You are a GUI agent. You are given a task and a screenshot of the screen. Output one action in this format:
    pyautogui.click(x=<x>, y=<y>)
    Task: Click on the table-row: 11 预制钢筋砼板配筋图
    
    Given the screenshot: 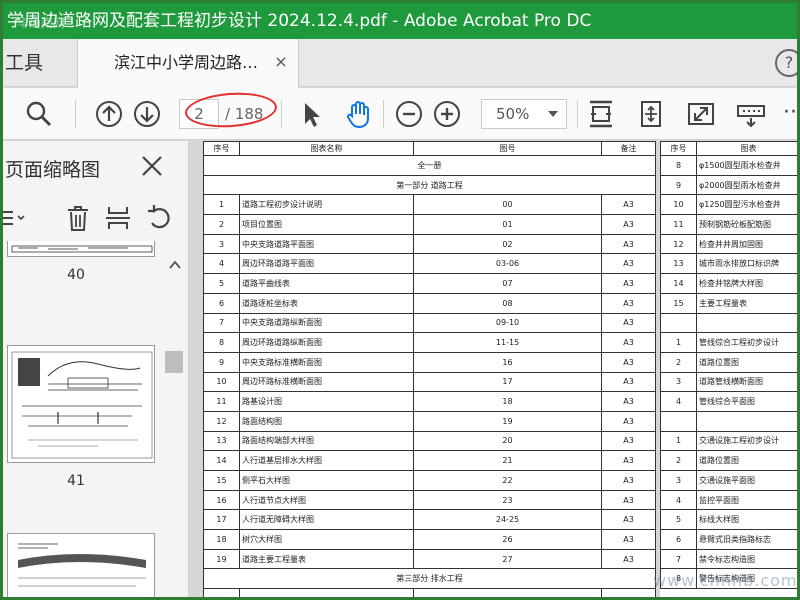 What is the action you would take?
    pyautogui.click(x=728, y=224)
    